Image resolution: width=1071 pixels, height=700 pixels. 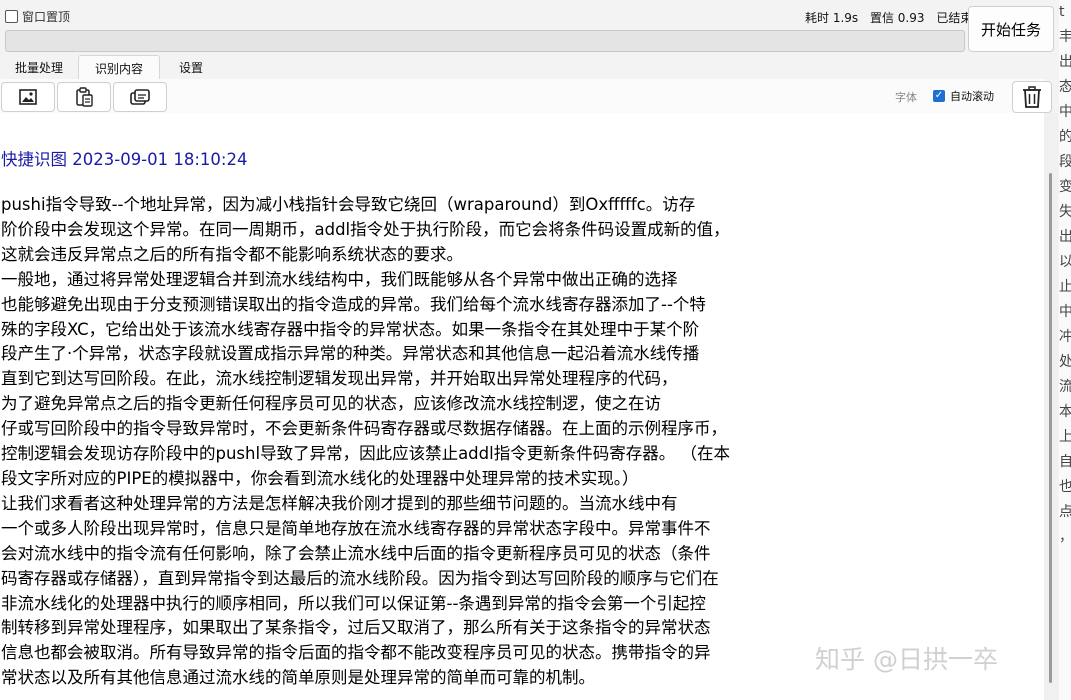 What do you see at coordinates (39, 67) in the screenshot?
I see `tab-batch: 批量处理` at bounding box center [39, 67].